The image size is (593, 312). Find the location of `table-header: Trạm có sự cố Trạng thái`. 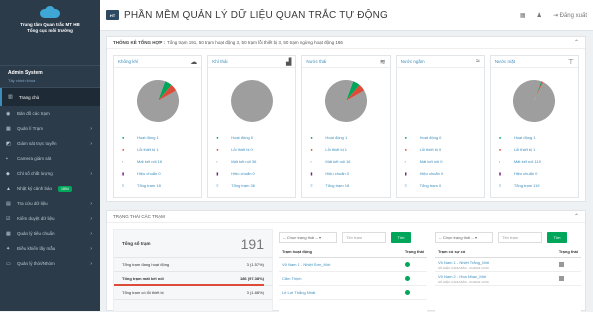

table-header: Trạm có sự cố Trạng thái is located at coordinates (508, 251).